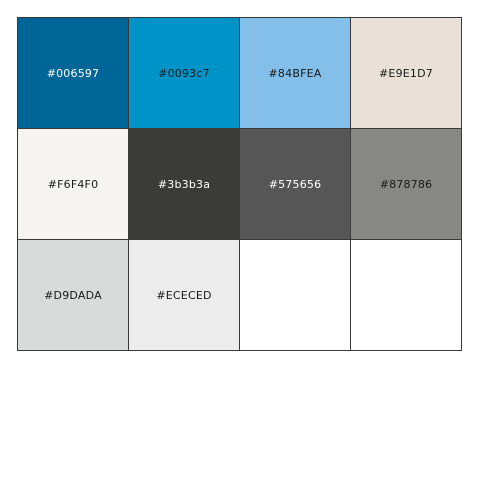 The height and width of the screenshot is (480, 480). I want to click on swatch-label: #D9DADA, so click(73, 295).